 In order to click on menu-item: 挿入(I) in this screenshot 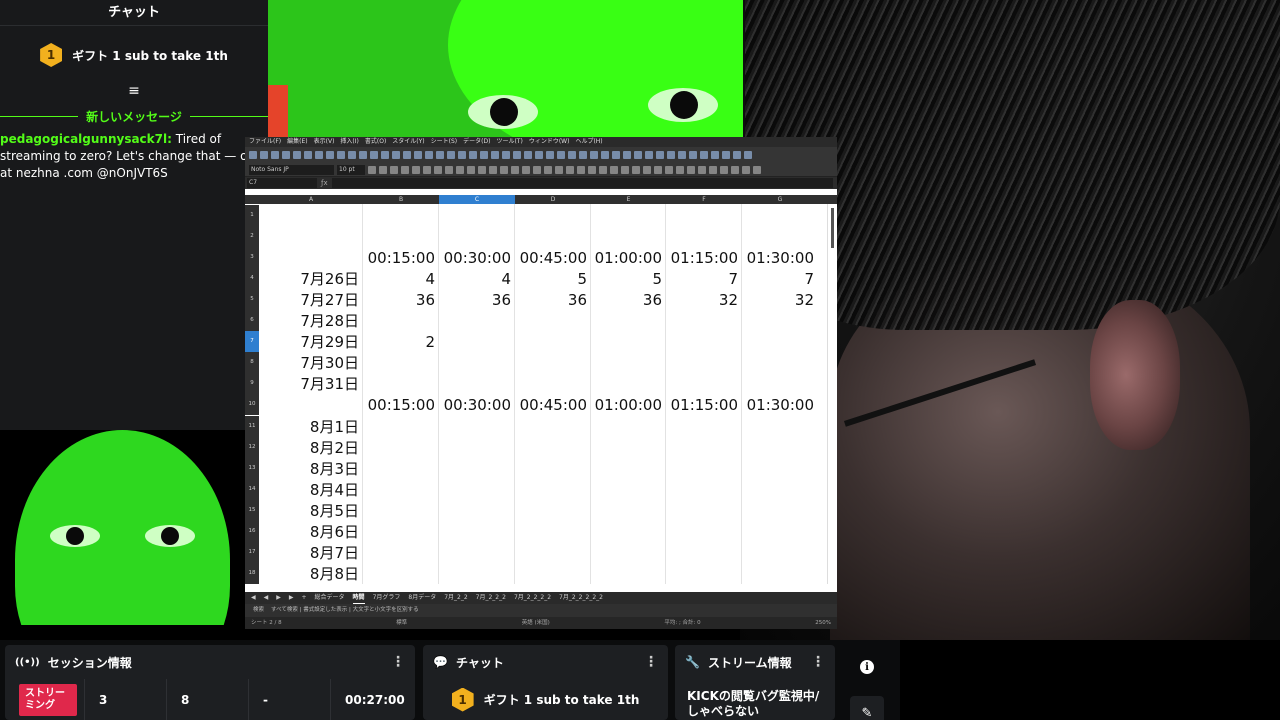, I will do `click(349, 142)`.